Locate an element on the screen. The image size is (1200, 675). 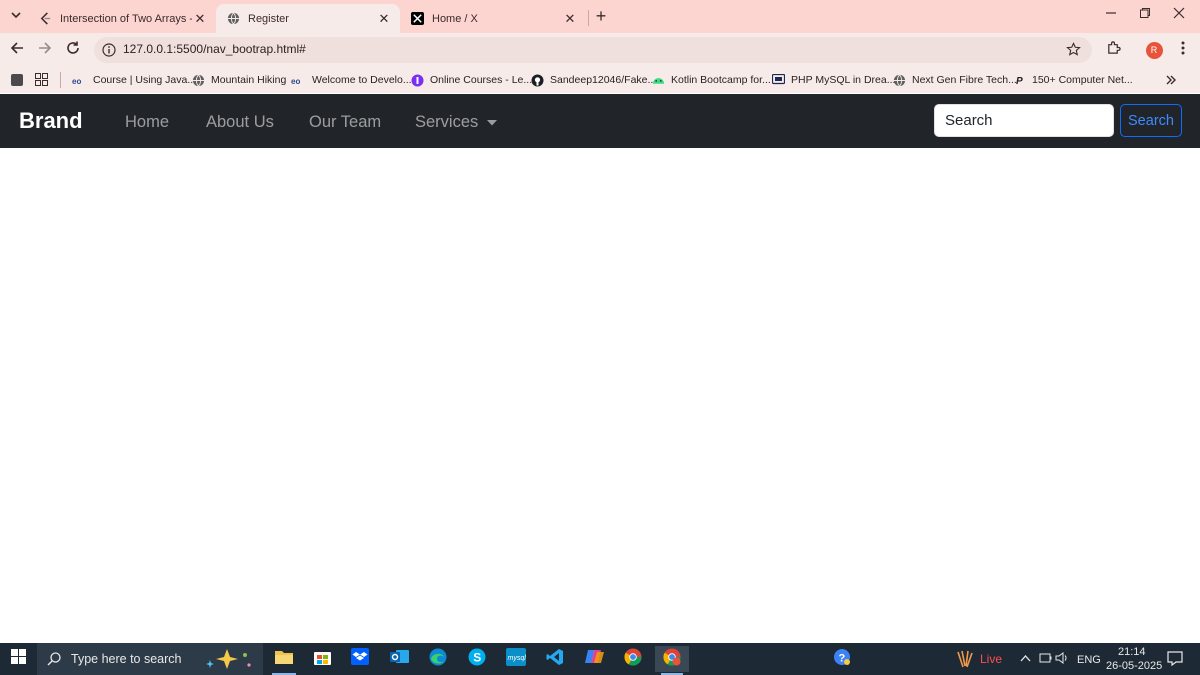
forward-button is located at coordinates (45, 50).